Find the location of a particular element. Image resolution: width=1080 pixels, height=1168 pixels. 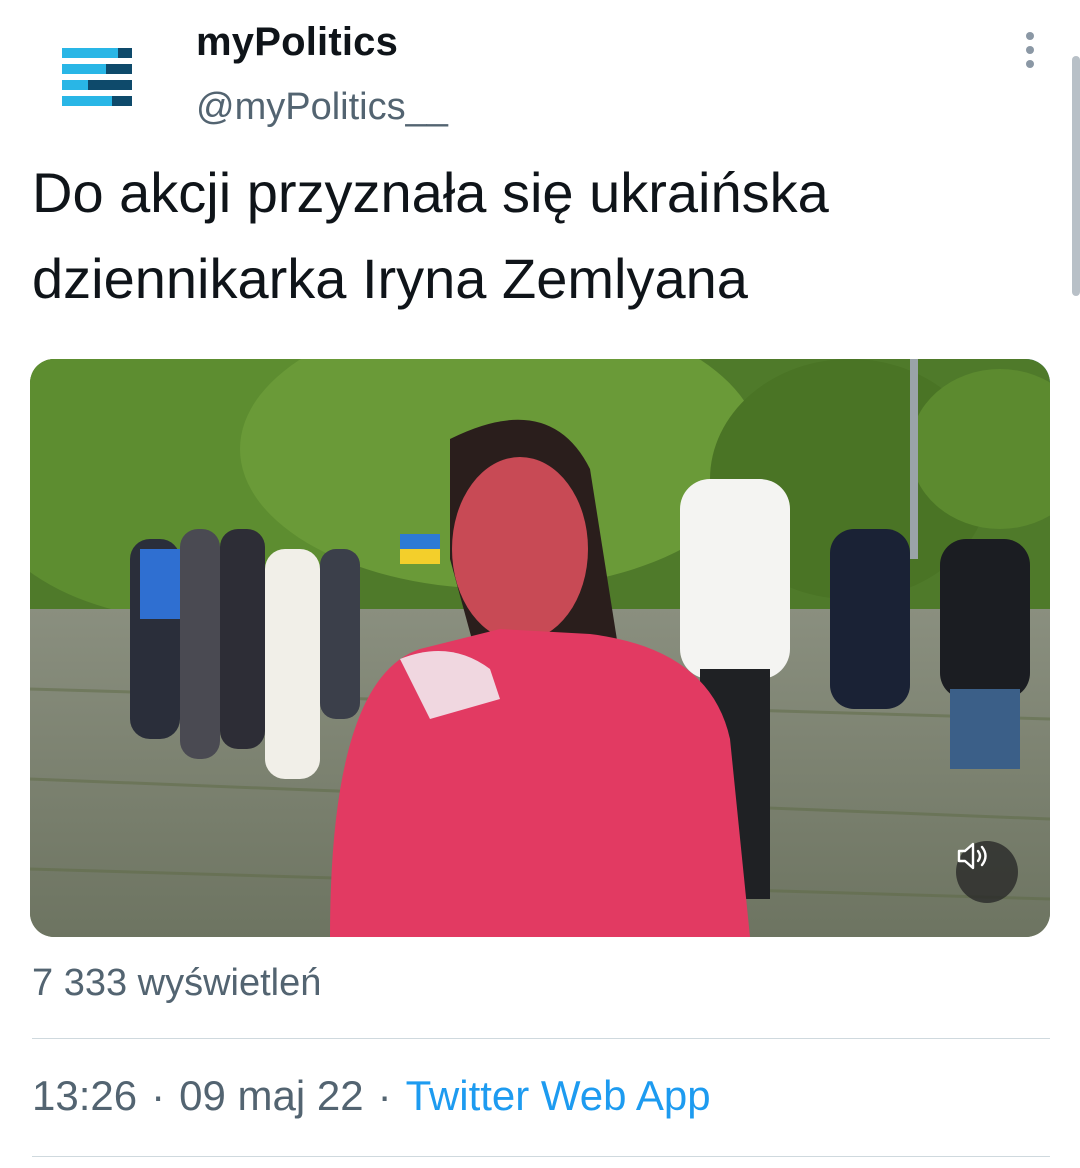

view-count: 7 333 wyświetleń is located at coordinates (177, 983).